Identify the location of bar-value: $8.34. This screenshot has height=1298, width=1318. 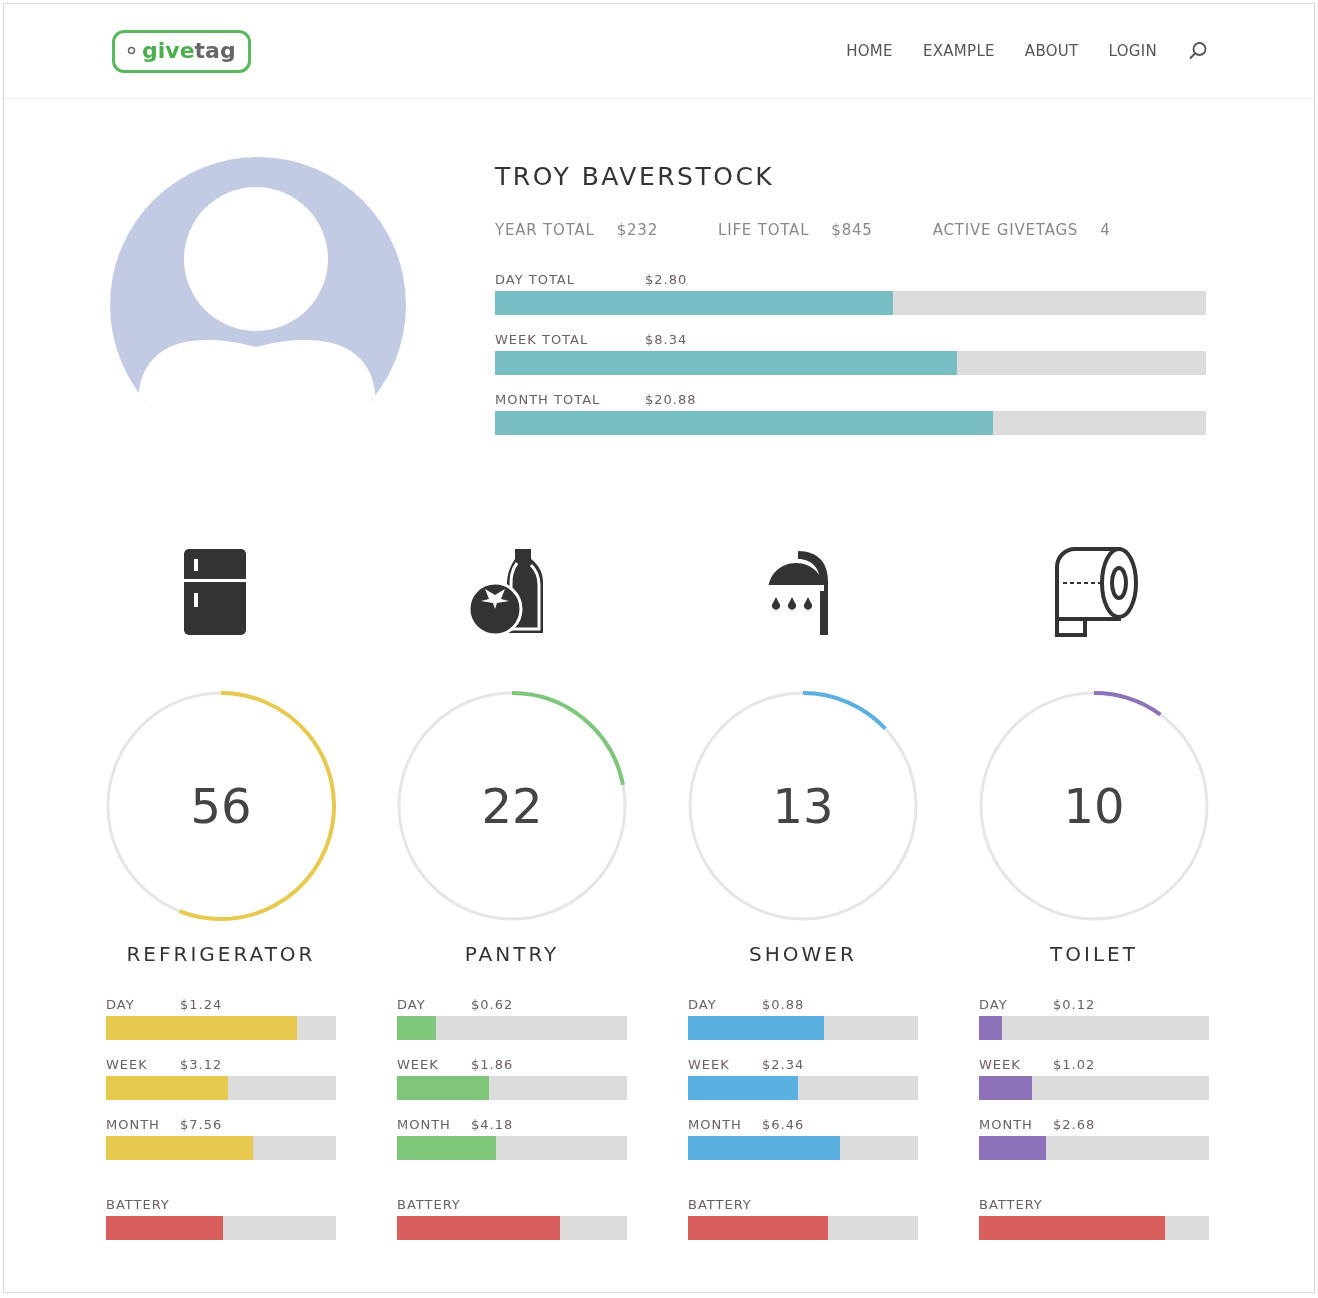
(666, 339).